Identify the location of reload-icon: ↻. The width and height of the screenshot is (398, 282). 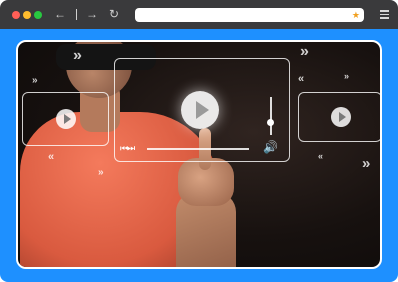
(114, 14).